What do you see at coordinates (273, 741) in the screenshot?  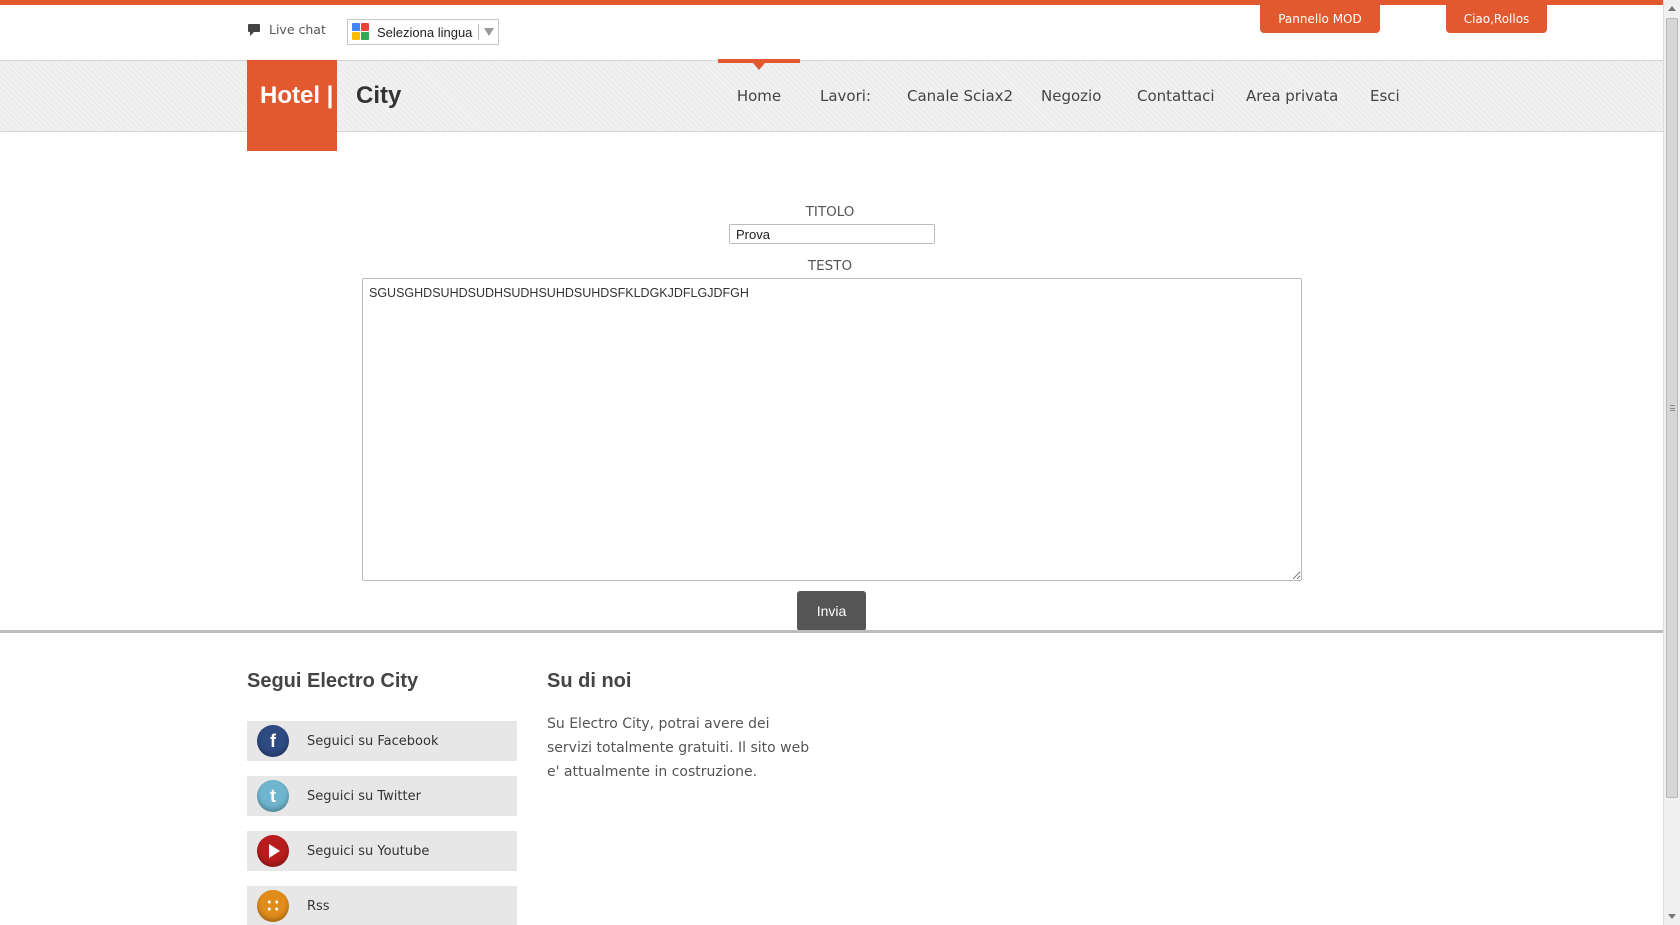 I see `facebook-icon: f` at bounding box center [273, 741].